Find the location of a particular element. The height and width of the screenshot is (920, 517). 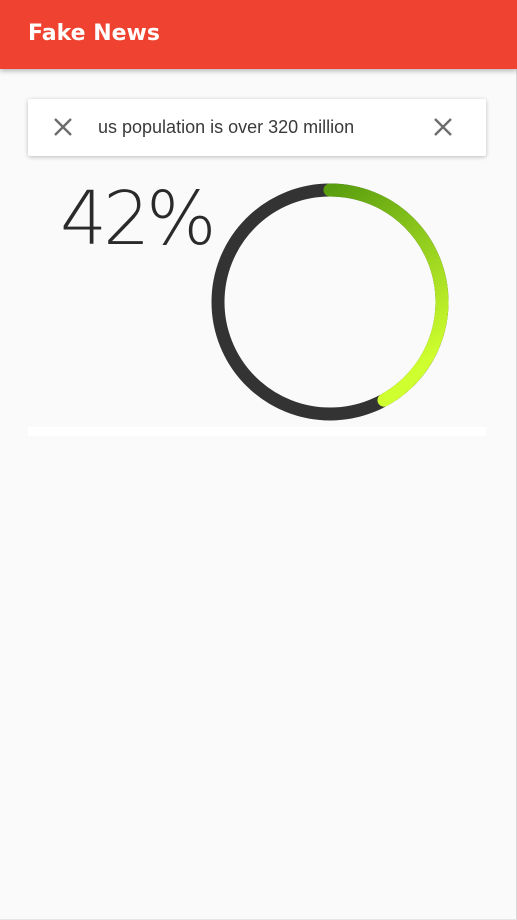

probability-gauge is located at coordinates (330, 302).